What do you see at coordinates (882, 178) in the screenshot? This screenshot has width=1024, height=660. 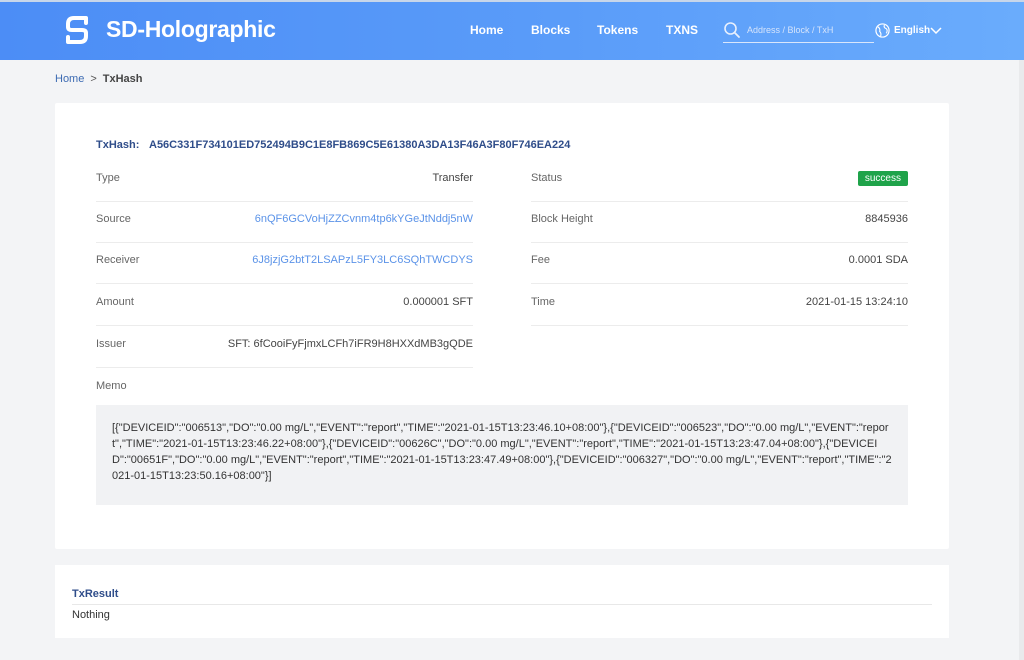 I see `status-badge: success` at bounding box center [882, 178].